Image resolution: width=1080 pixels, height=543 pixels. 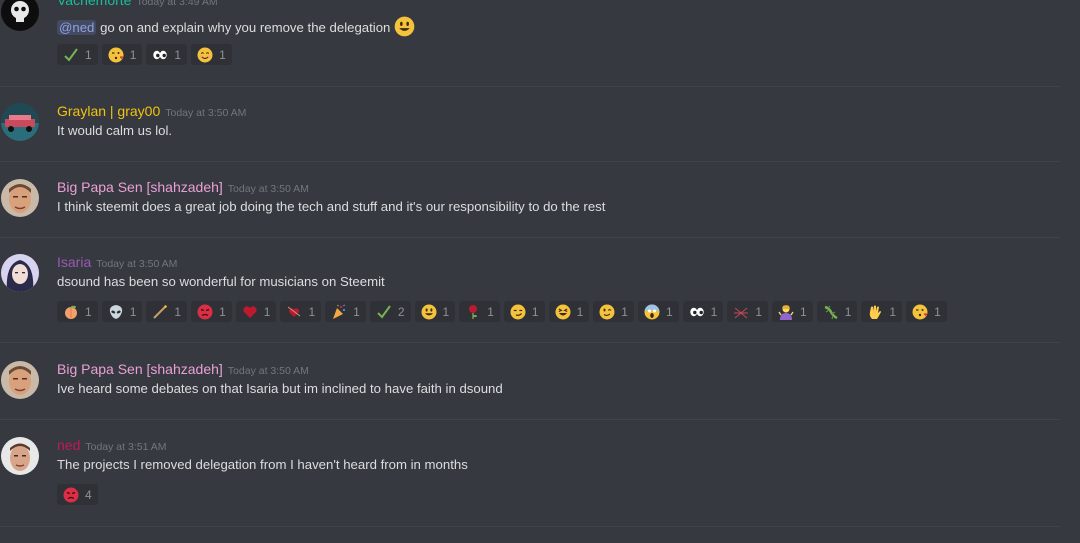 What do you see at coordinates (786, 312) in the screenshot?
I see `woman-shrugging-icon` at bounding box center [786, 312].